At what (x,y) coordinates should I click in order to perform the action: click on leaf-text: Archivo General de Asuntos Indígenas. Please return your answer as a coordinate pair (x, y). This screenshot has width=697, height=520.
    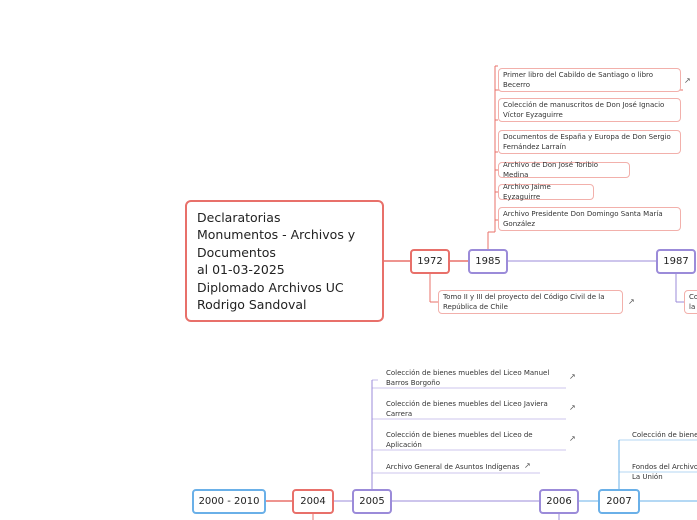
    Looking at the image, I should click on (453, 467).